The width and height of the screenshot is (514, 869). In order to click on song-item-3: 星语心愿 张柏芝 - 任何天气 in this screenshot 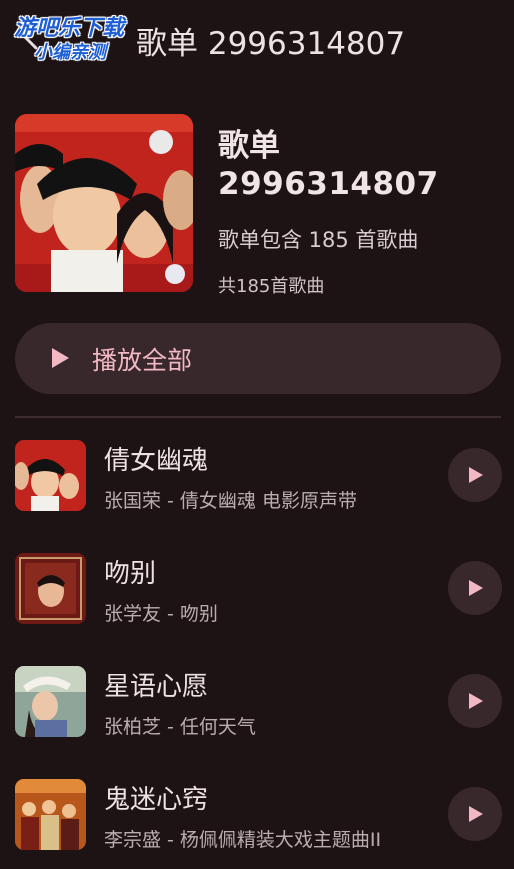, I will do `click(257, 711)`.